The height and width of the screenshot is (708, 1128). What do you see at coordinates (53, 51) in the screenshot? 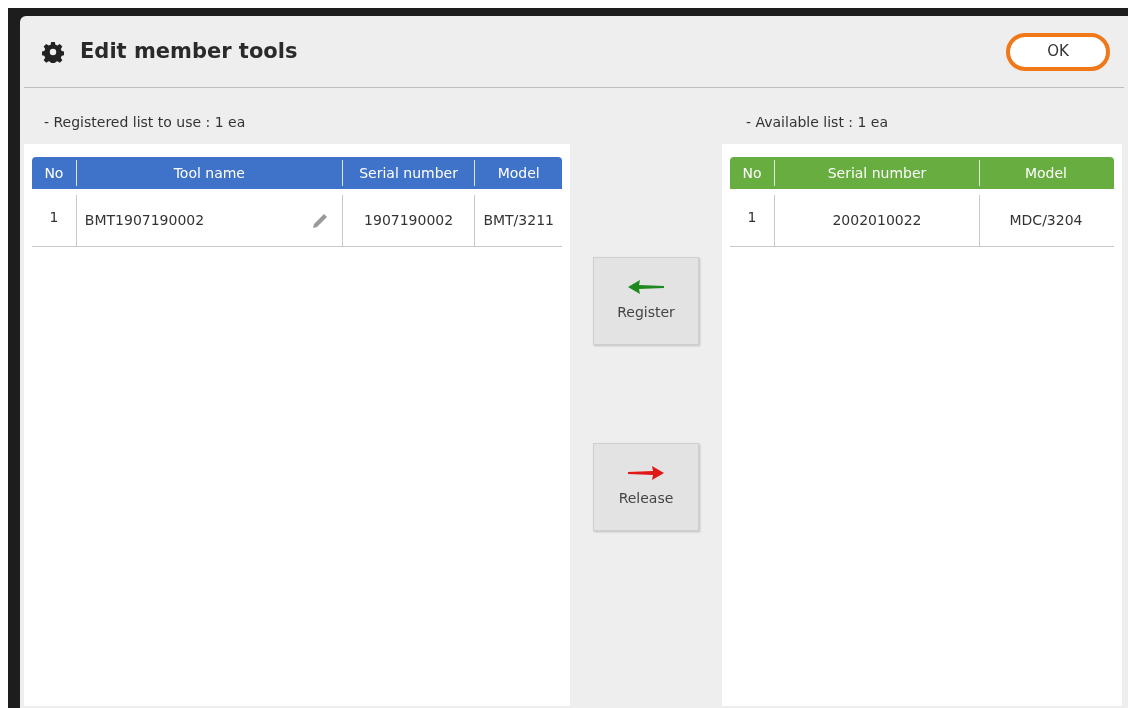
I see `gear-icon` at bounding box center [53, 51].